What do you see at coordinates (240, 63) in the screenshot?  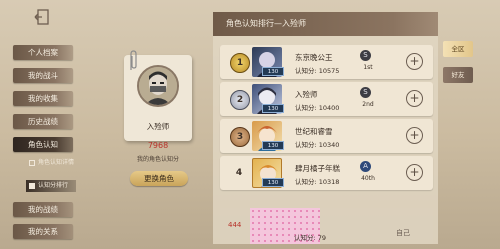 I see `rank-badge-gold: 1` at bounding box center [240, 63].